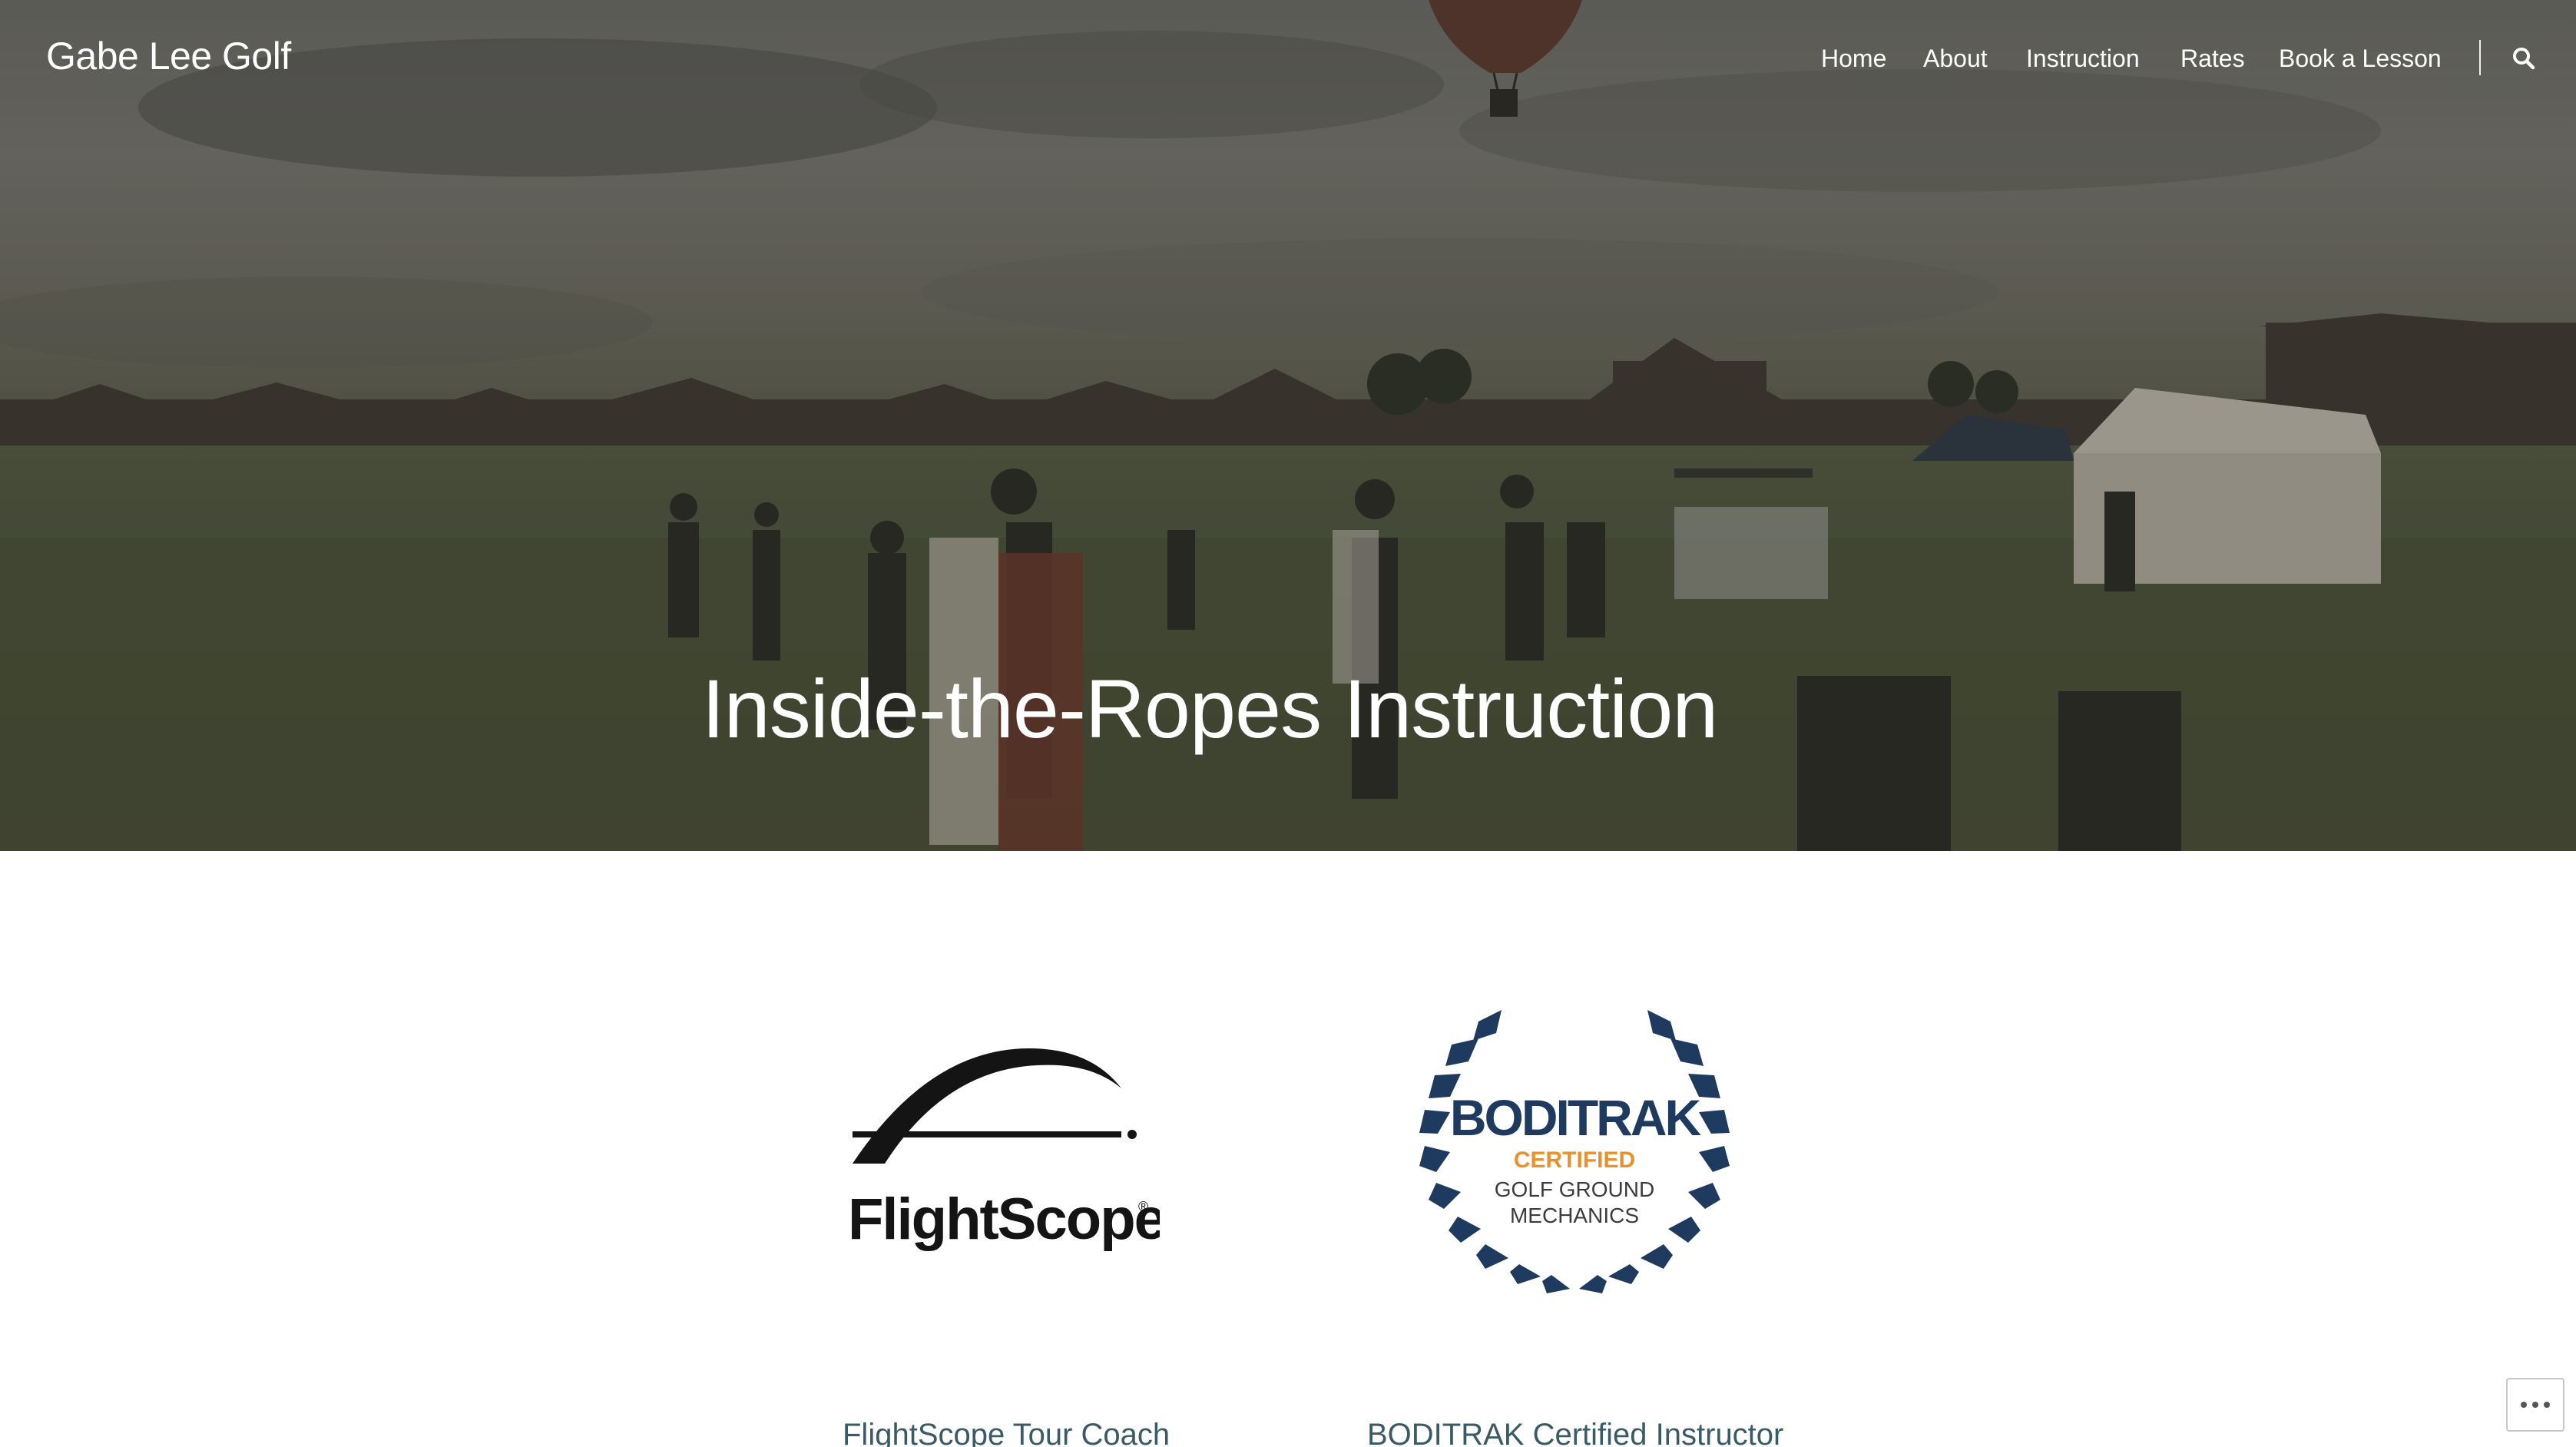 This screenshot has height=1447, width=2576. What do you see at coordinates (1575, 1432) in the screenshot?
I see `boditrak-certified-instructor-link: BODITRAK Certified Instructor` at bounding box center [1575, 1432].